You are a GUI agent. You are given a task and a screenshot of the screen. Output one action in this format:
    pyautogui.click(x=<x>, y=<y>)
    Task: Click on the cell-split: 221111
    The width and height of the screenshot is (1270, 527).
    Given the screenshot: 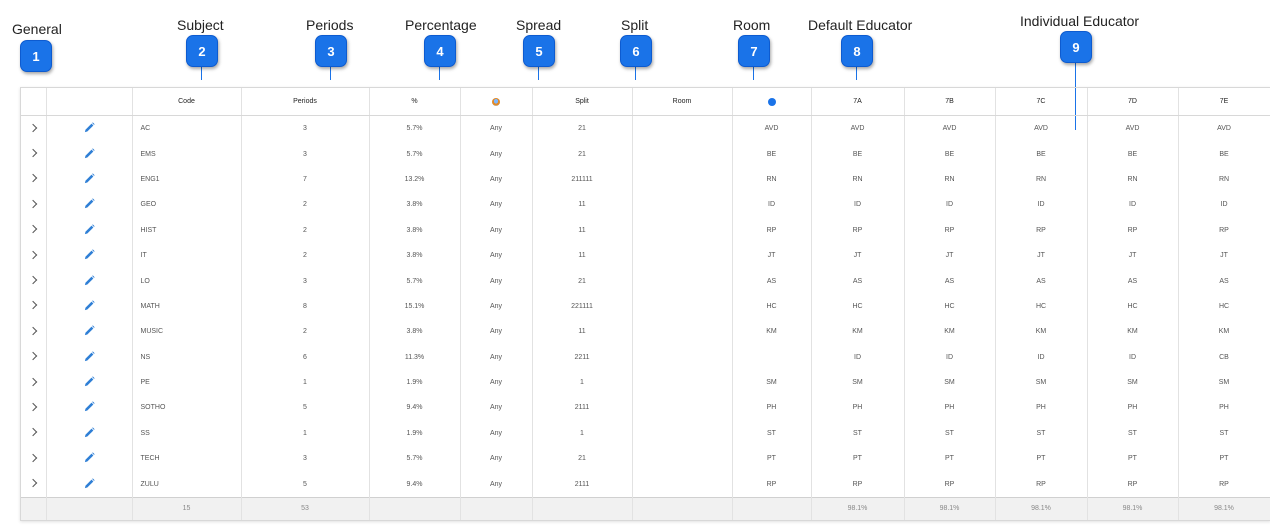 What is the action you would take?
    pyautogui.click(x=582, y=306)
    